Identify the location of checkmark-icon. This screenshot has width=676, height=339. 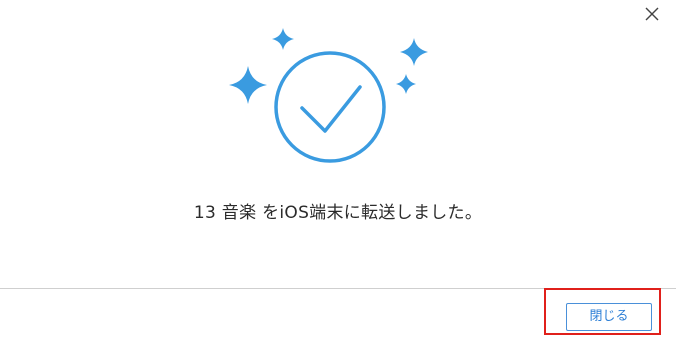
(331, 109).